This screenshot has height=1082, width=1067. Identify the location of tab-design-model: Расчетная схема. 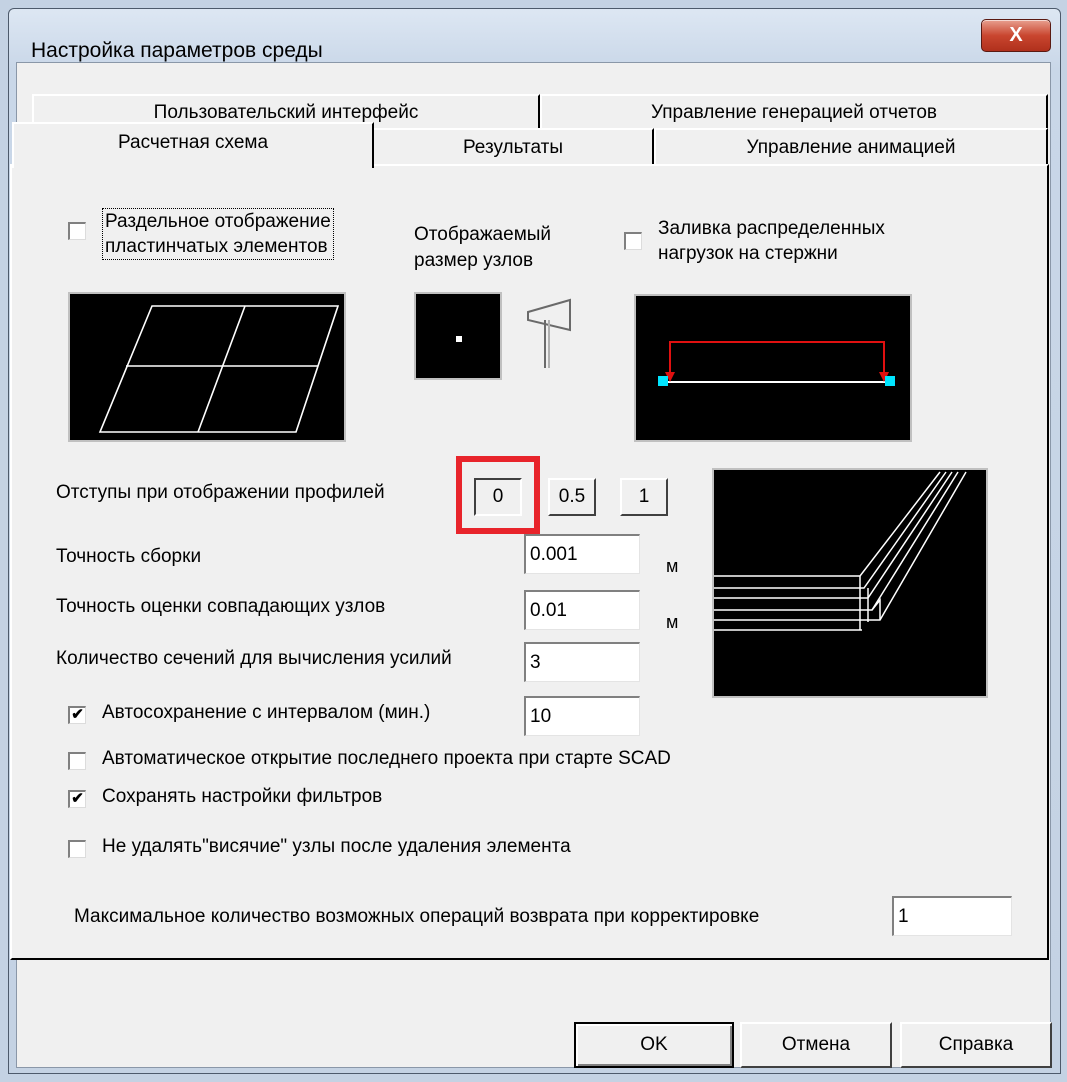
(193, 145).